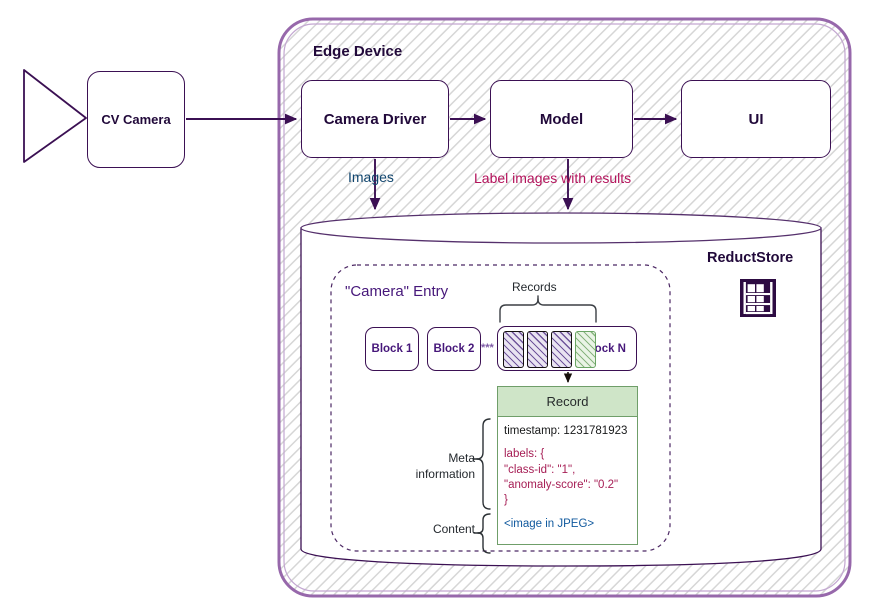  I want to click on reductstore-title: ReductStore, so click(750, 258).